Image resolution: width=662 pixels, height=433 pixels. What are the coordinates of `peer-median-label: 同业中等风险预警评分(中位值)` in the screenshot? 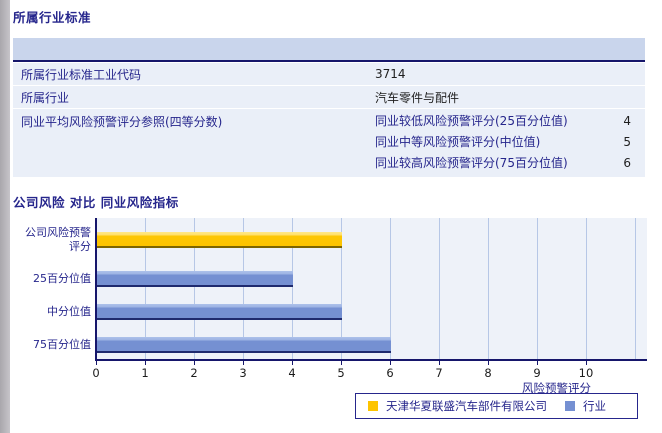 It's located at (458, 142).